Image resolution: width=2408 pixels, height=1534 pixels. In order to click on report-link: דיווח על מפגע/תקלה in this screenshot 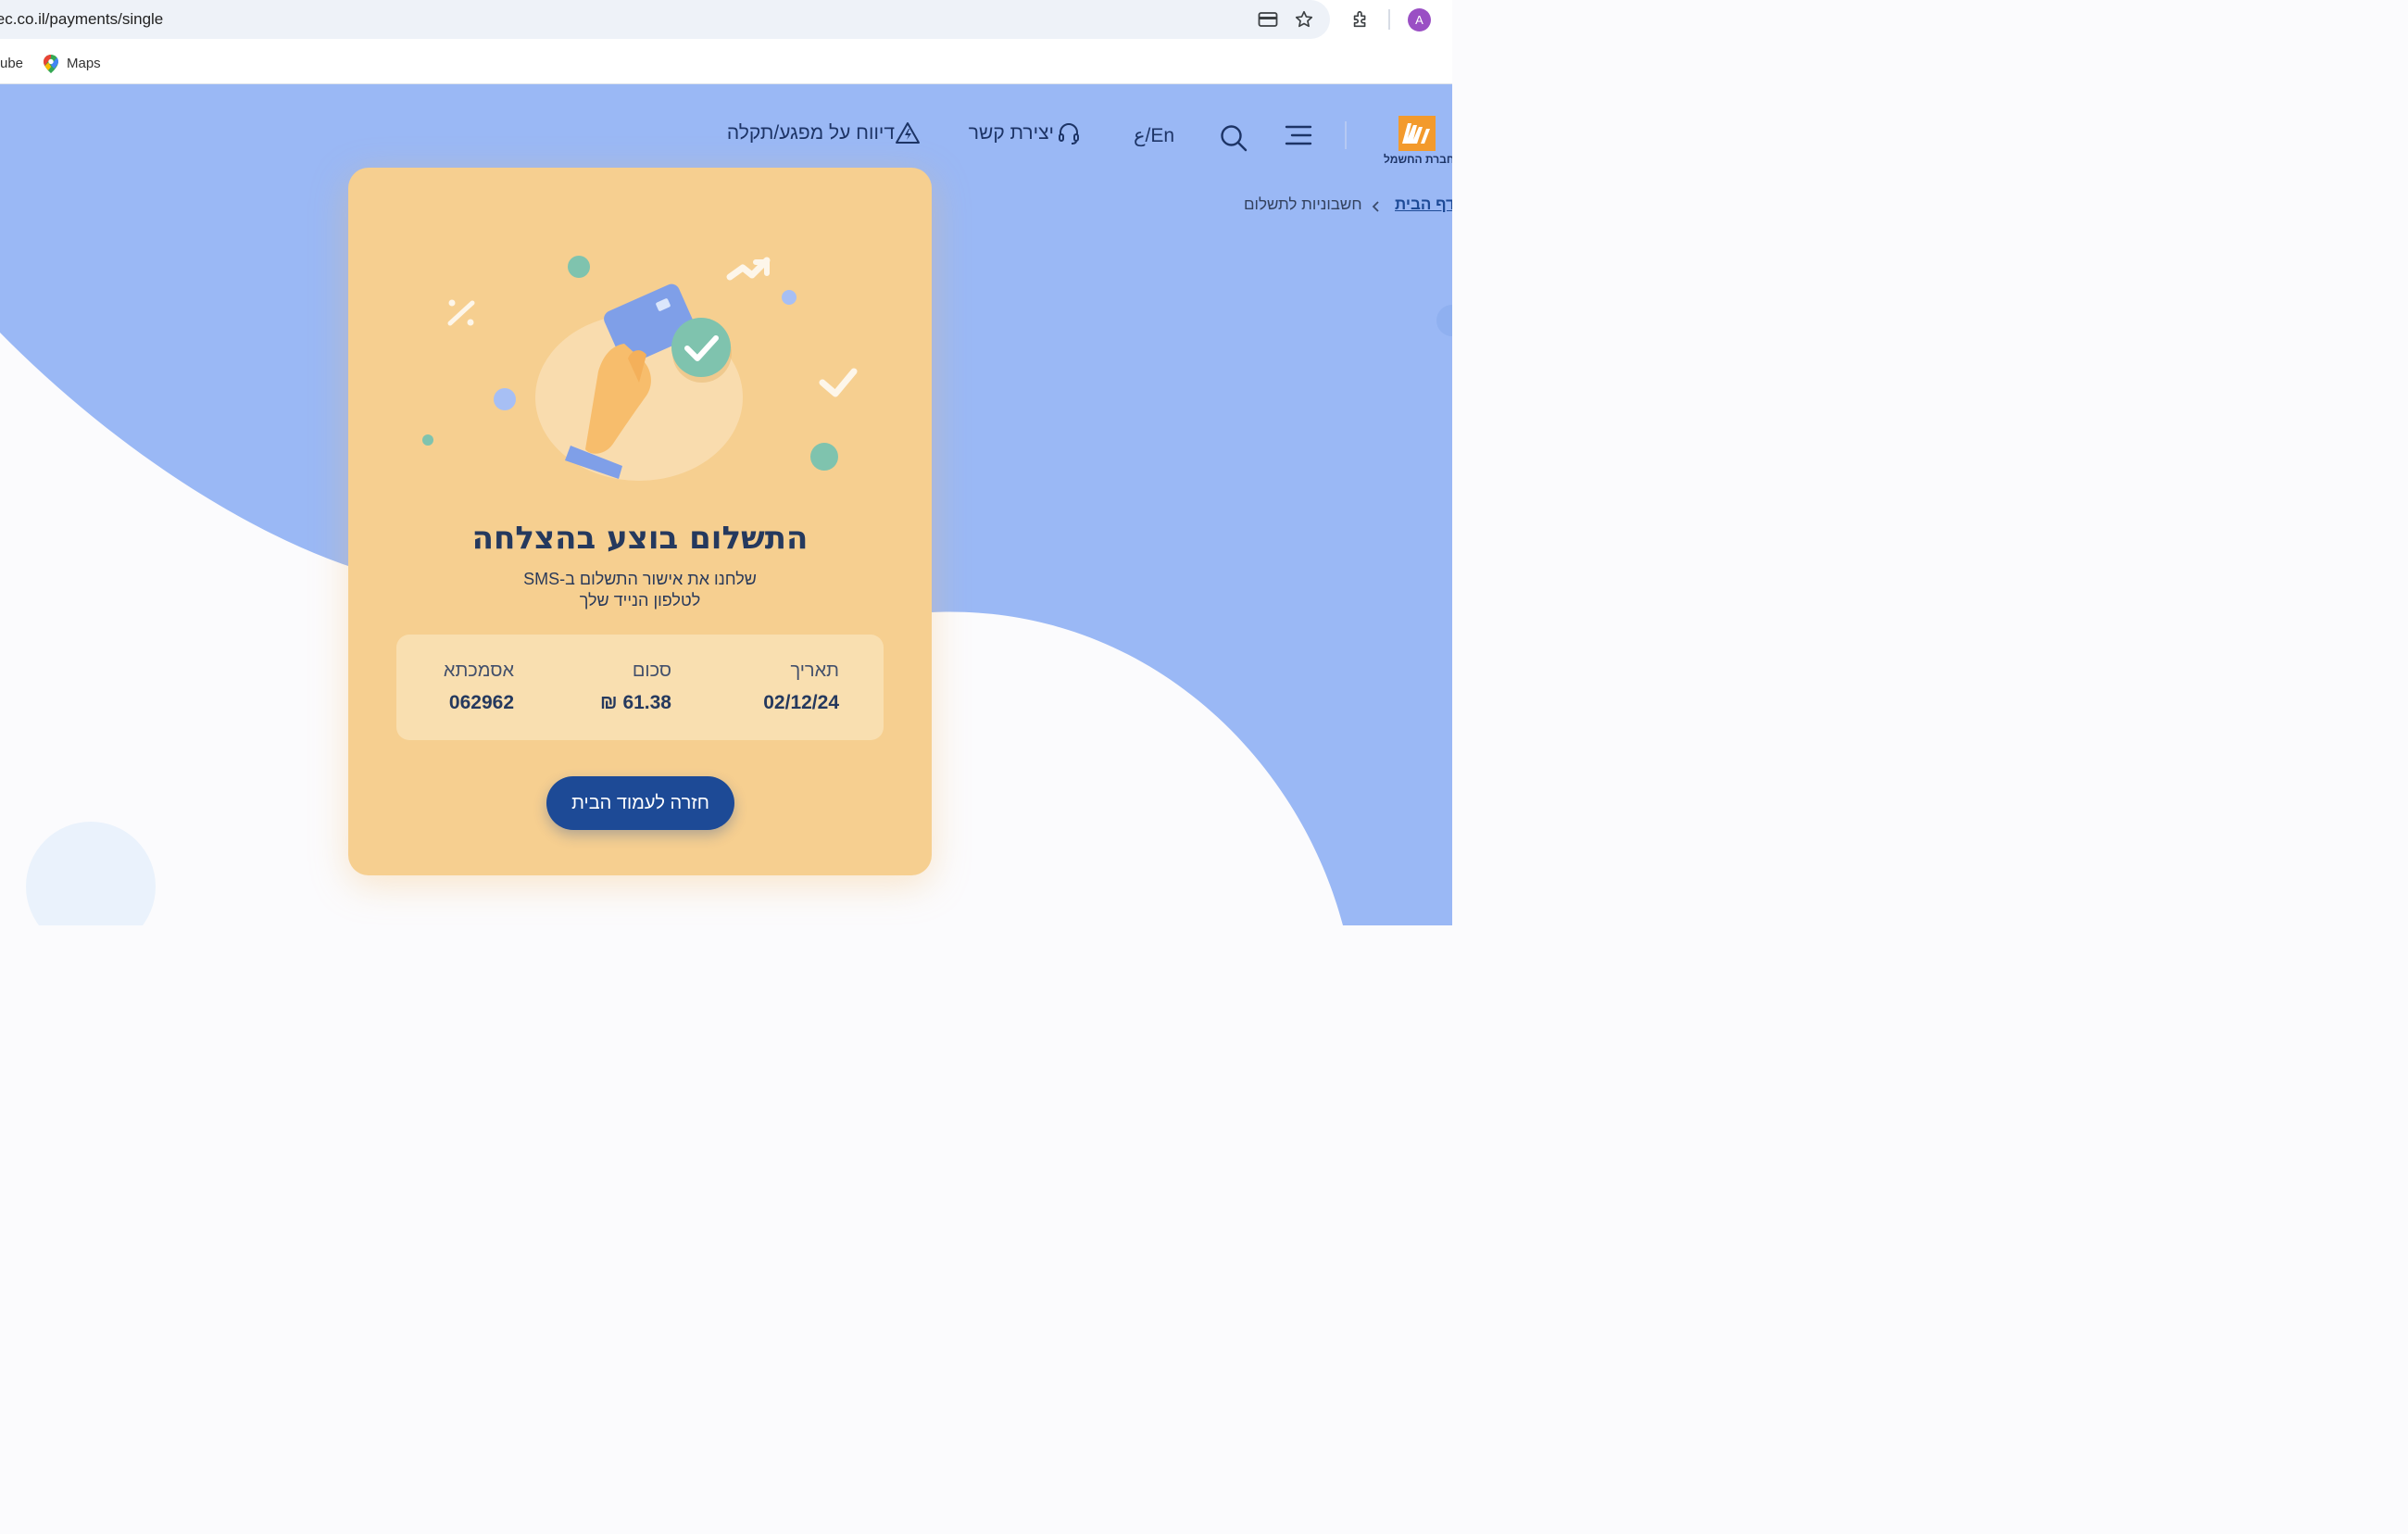, I will do `click(822, 134)`.